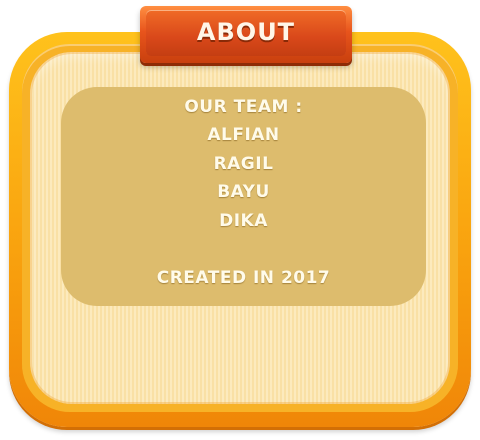 This screenshot has width=480, height=440. I want to click on team-member: ALFIAN, so click(243, 135).